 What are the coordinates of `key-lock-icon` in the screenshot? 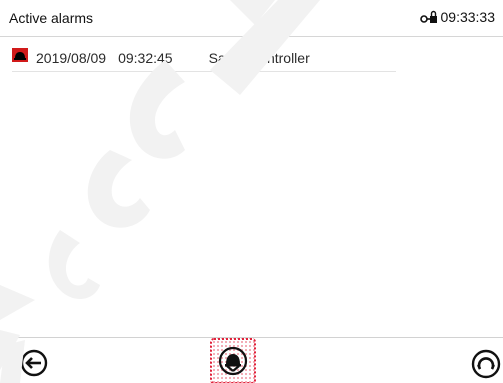 It's located at (428, 16).